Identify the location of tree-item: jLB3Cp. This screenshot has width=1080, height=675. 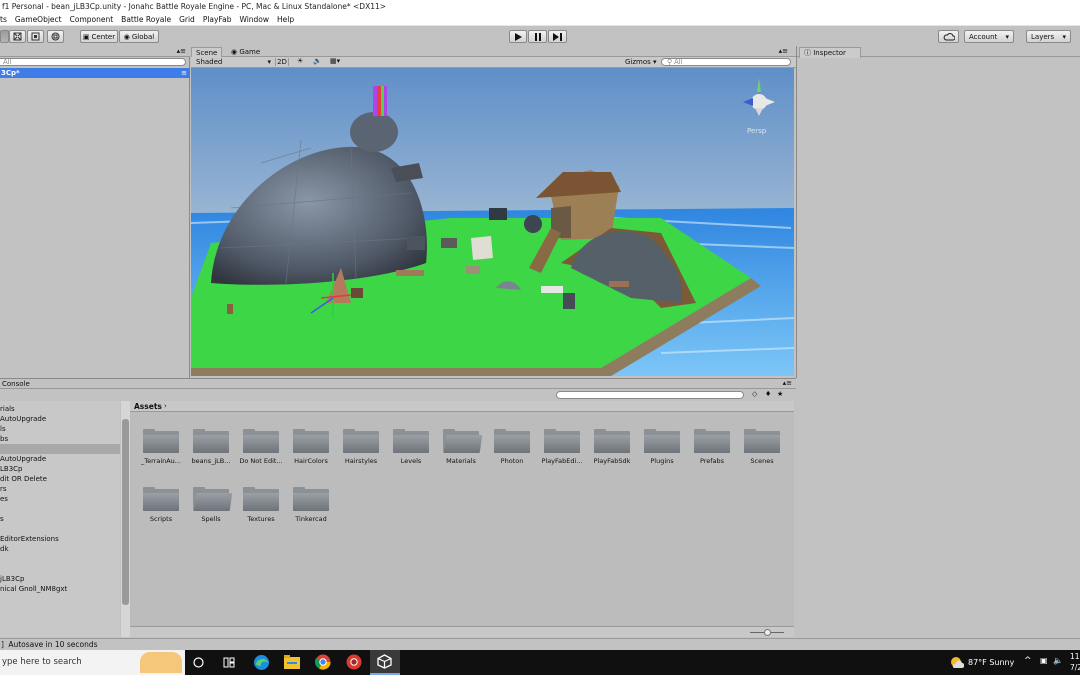
(60, 579).